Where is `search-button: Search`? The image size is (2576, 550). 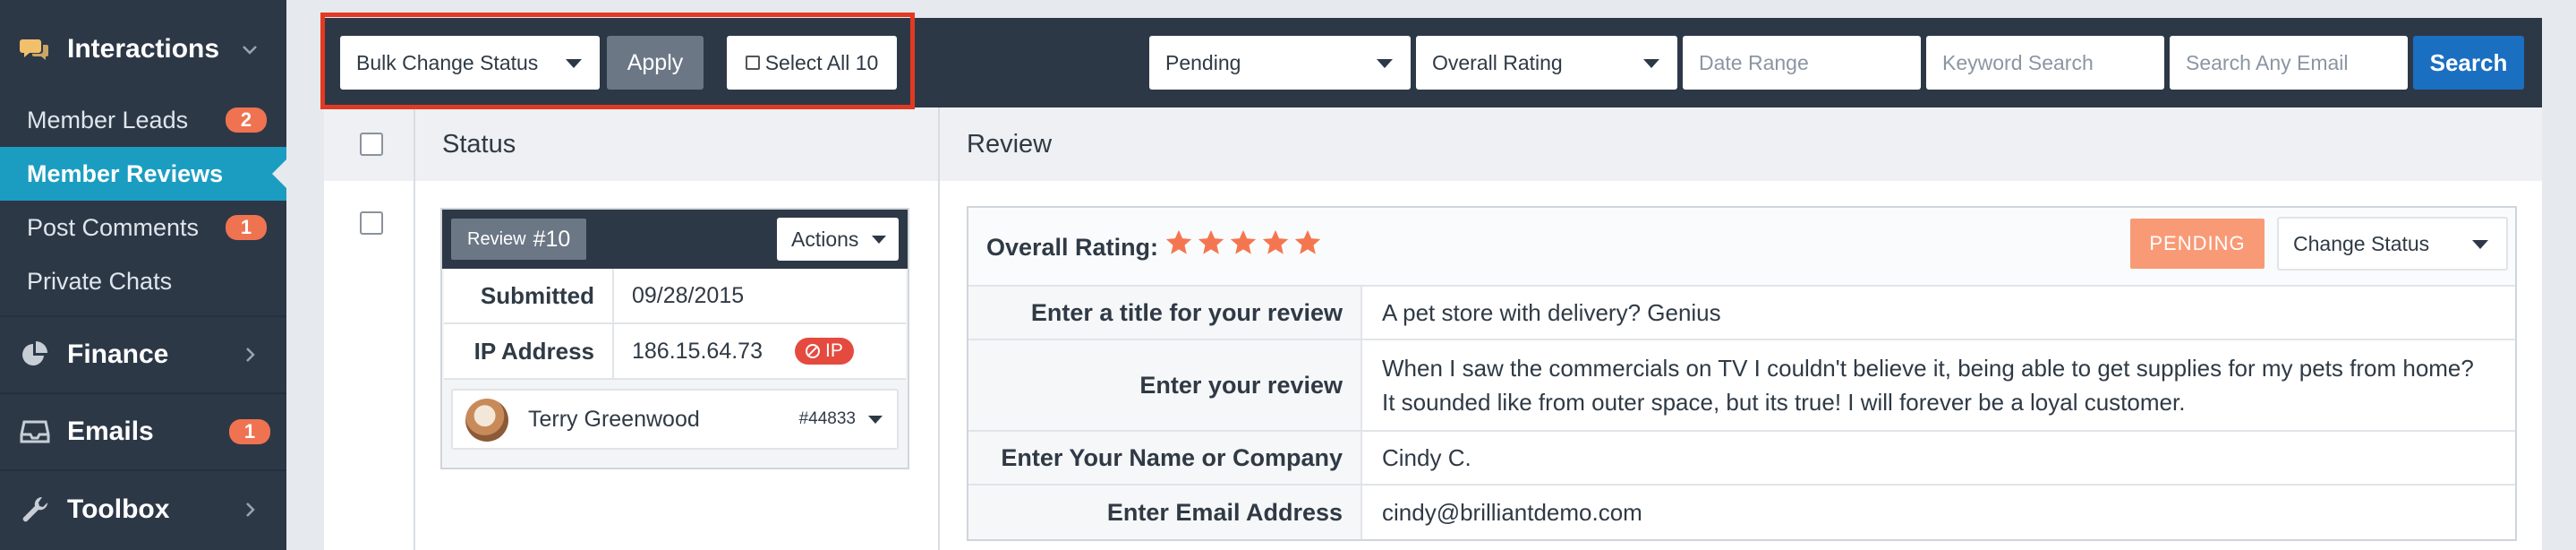
search-button: Search is located at coordinates (2468, 63).